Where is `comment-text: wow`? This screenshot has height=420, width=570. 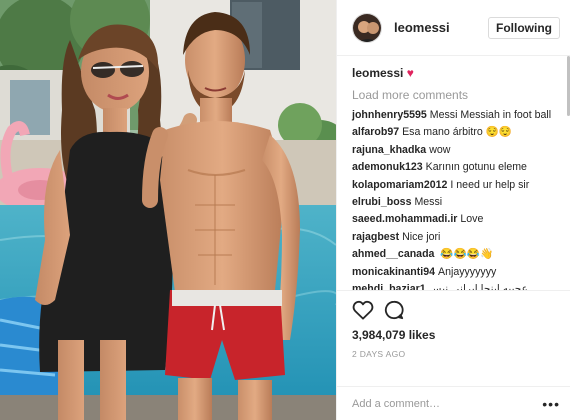
comment-text: wow is located at coordinates (440, 149).